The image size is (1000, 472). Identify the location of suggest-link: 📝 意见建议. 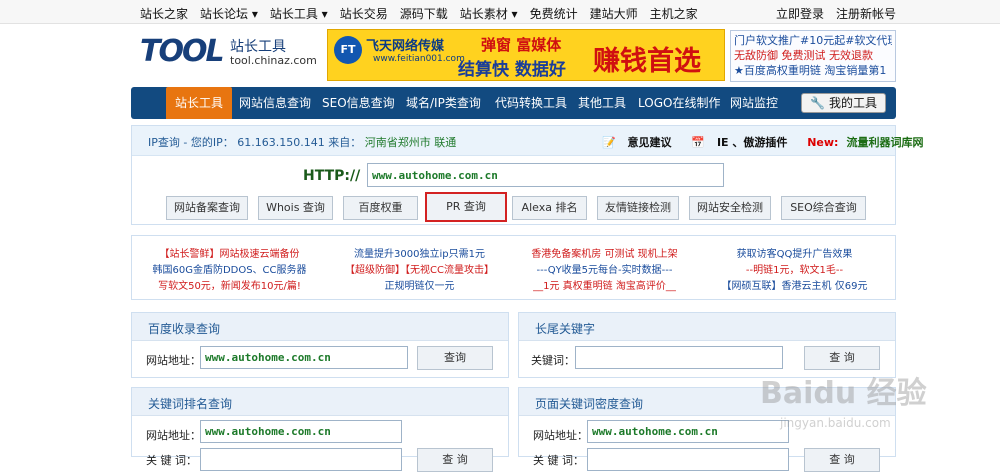
(641, 142).